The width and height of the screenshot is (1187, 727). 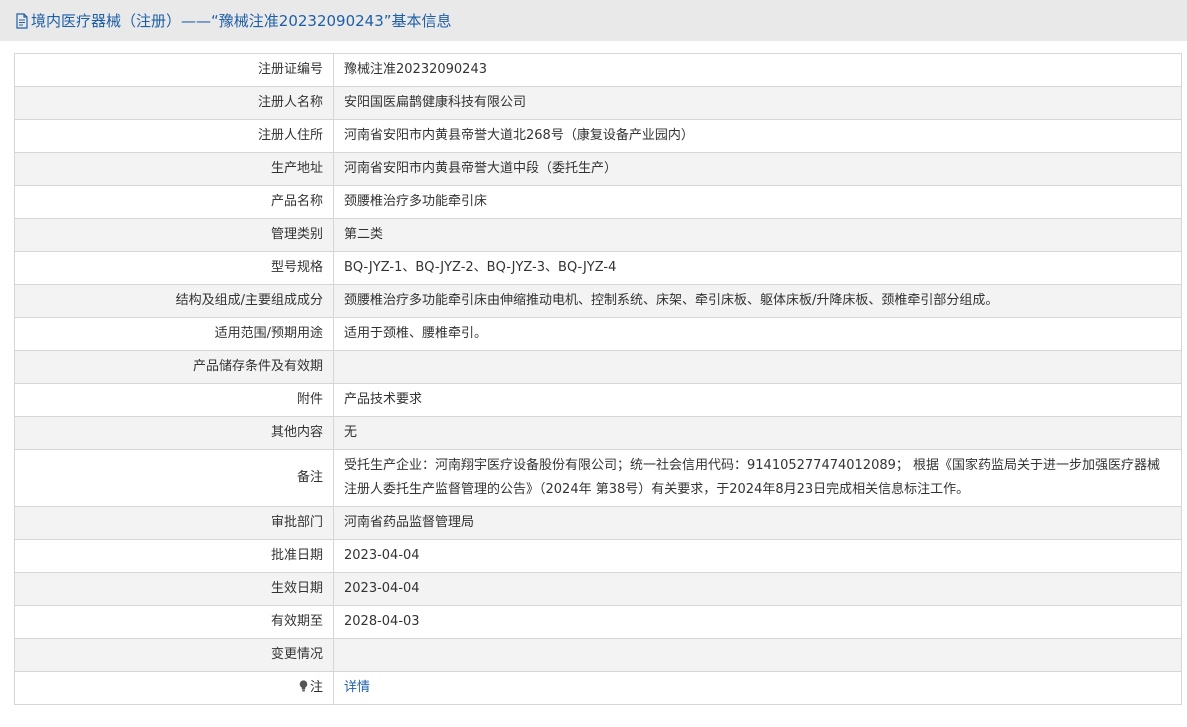 What do you see at coordinates (174, 334) in the screenshot?
I see `row-label-intended-use: 适用范围/预期用途` at bounding box center [174, 334].